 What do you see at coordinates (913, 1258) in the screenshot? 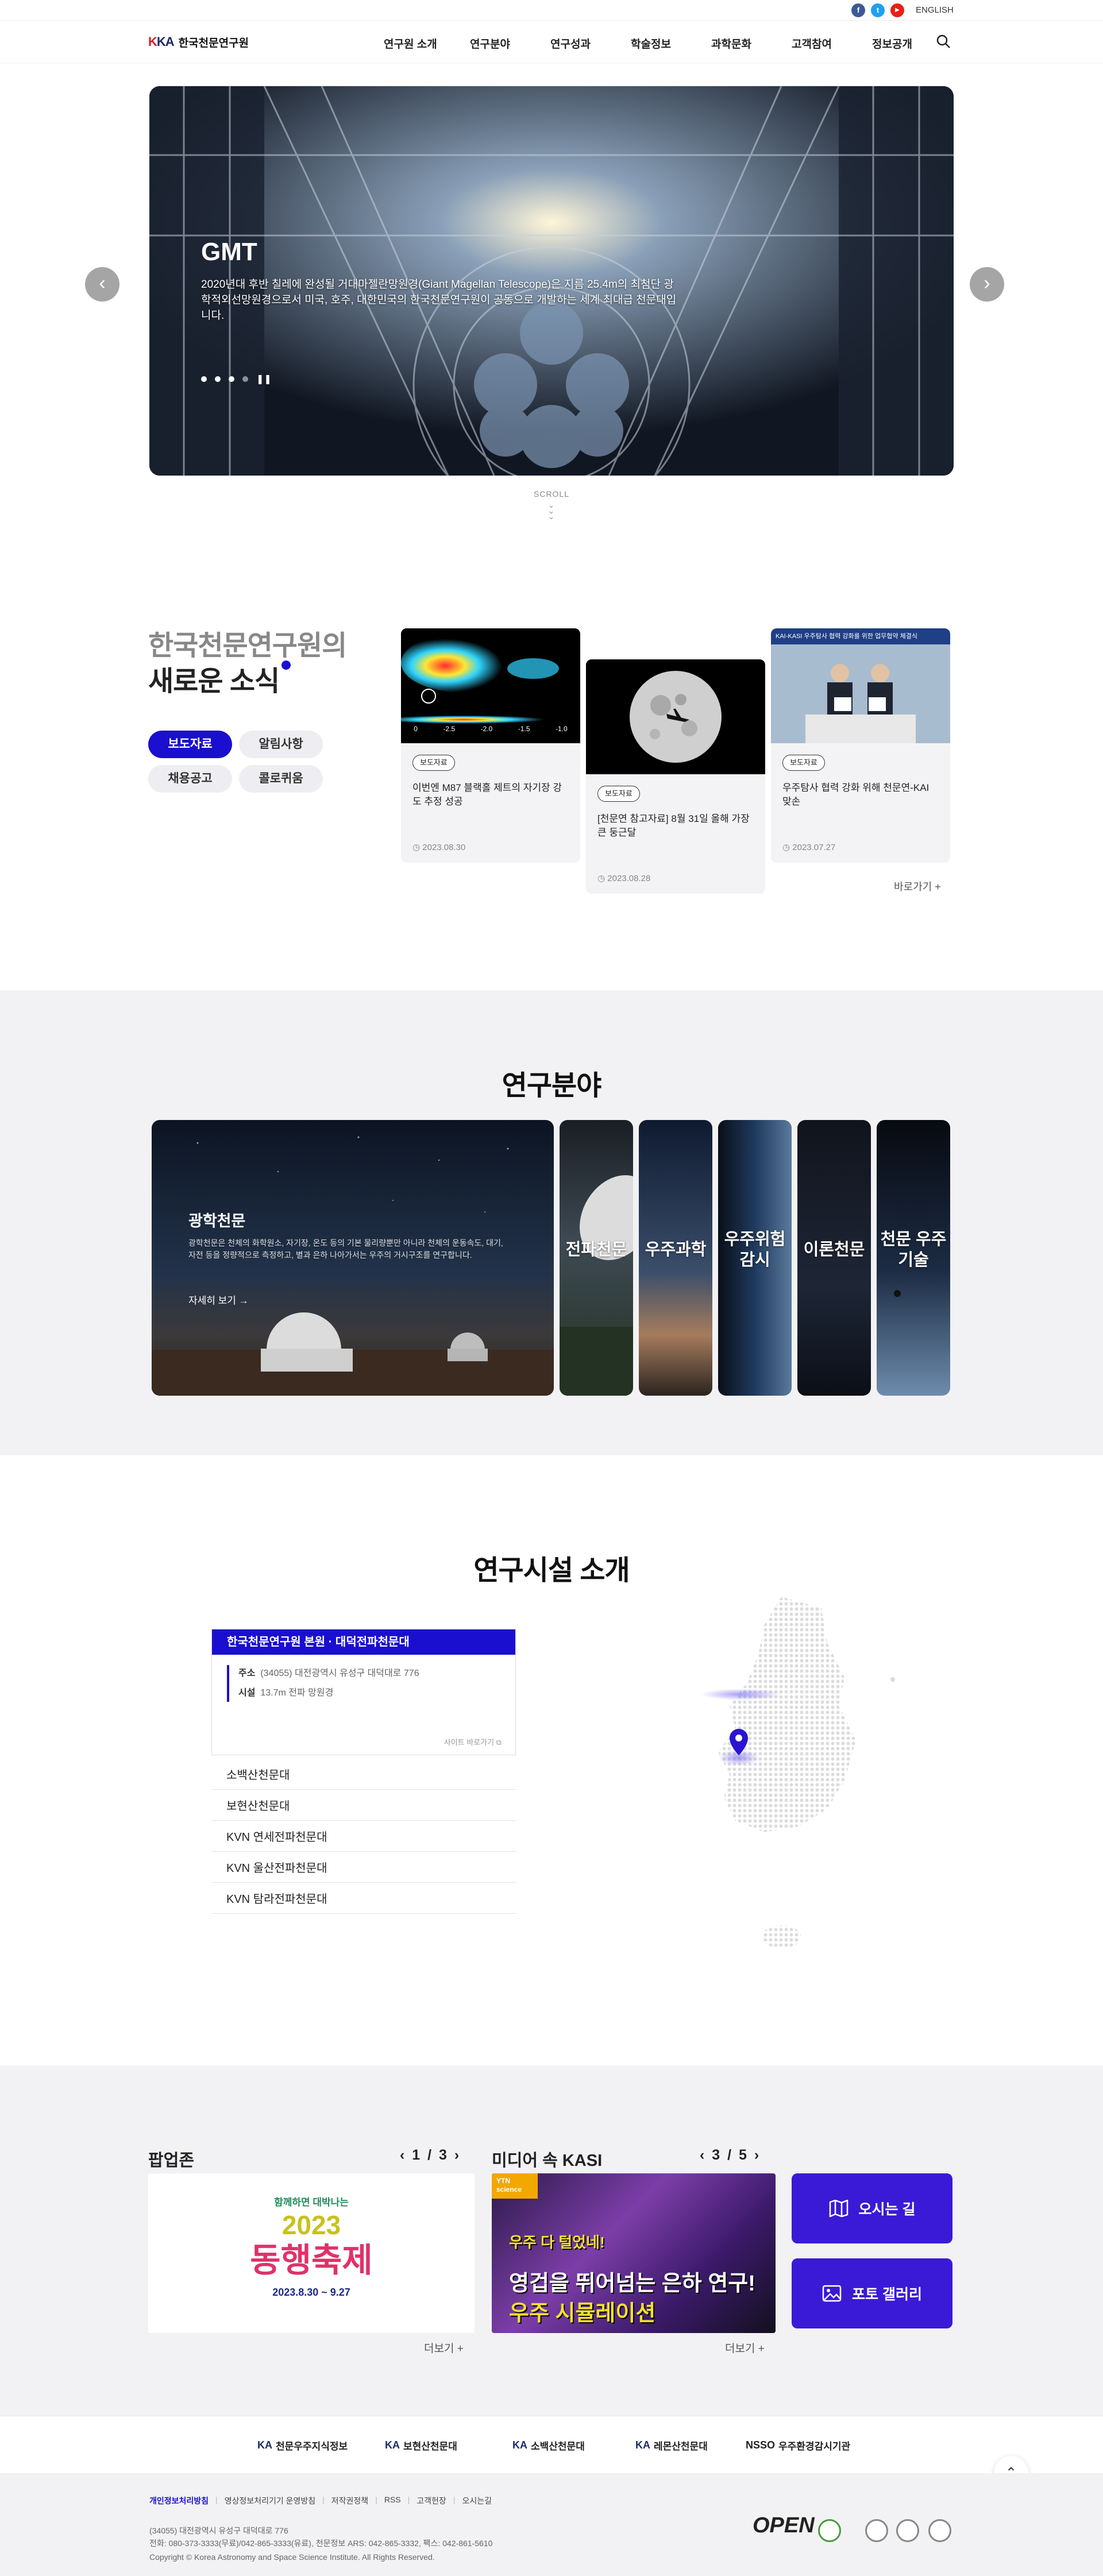
I see `research-panel-tech: 천문 우주기술` at bounding box center [913, 1258].